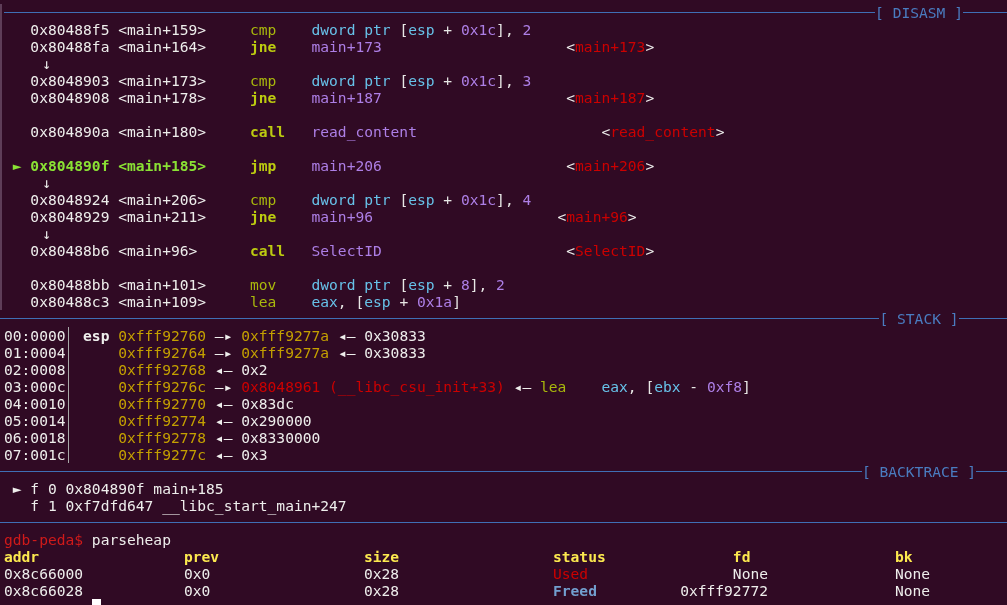 Image resolution: width=1007 pixels, height=605 pixels. What do you see at coordinates (131, 539) in the screenshot?
I see `command-text: parseheap` at bounding box center [131, 539].